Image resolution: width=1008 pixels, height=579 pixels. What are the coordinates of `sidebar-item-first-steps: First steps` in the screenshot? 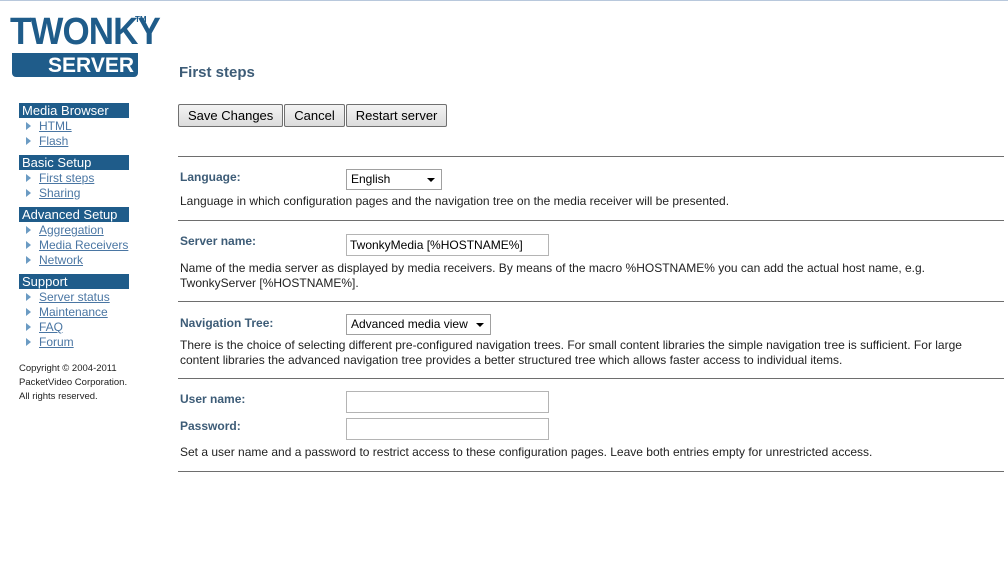 It's located at (84, 178).